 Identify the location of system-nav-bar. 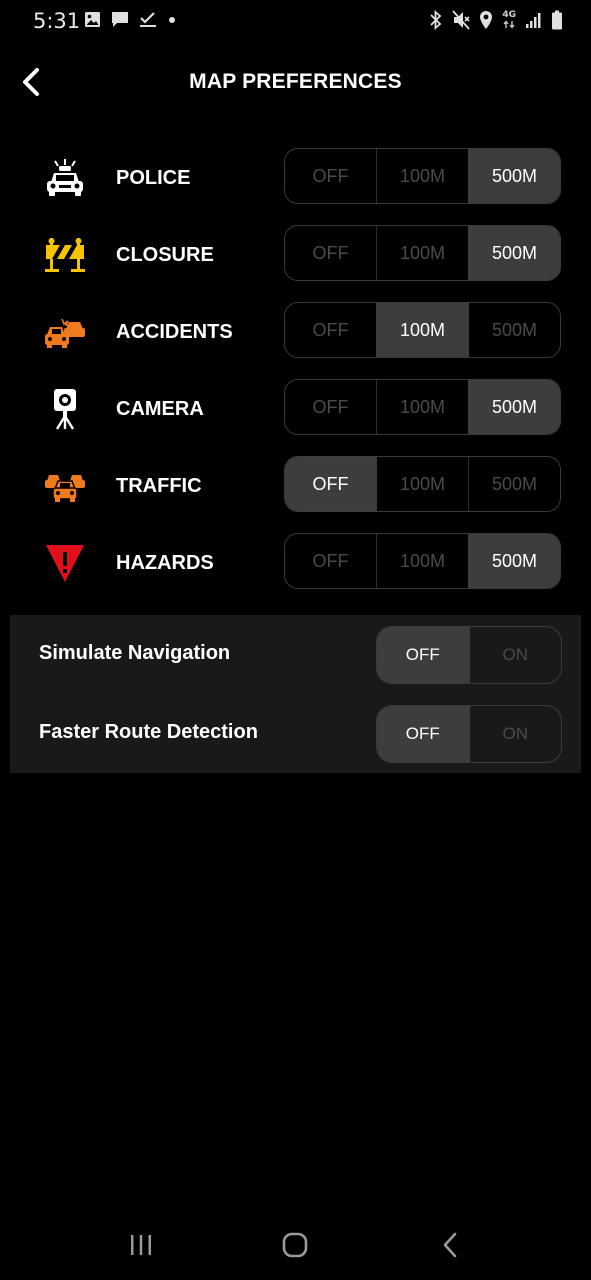
(295, 1245).